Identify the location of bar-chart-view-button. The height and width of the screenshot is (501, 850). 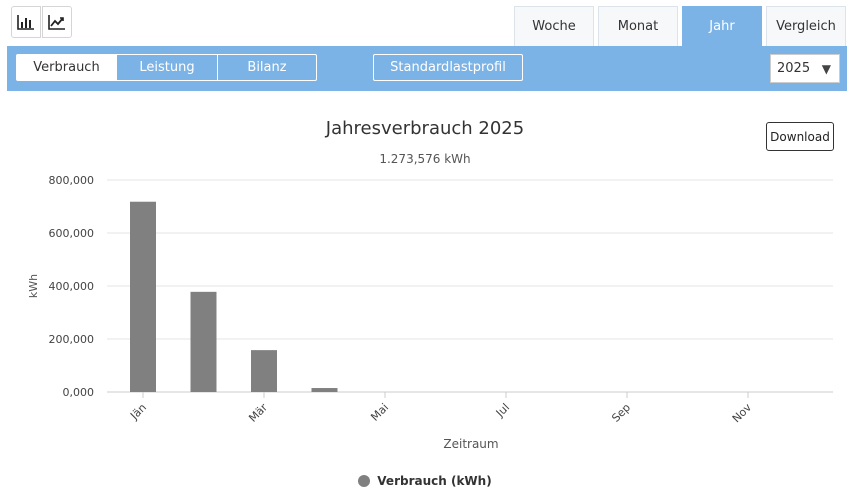
(26, 22).